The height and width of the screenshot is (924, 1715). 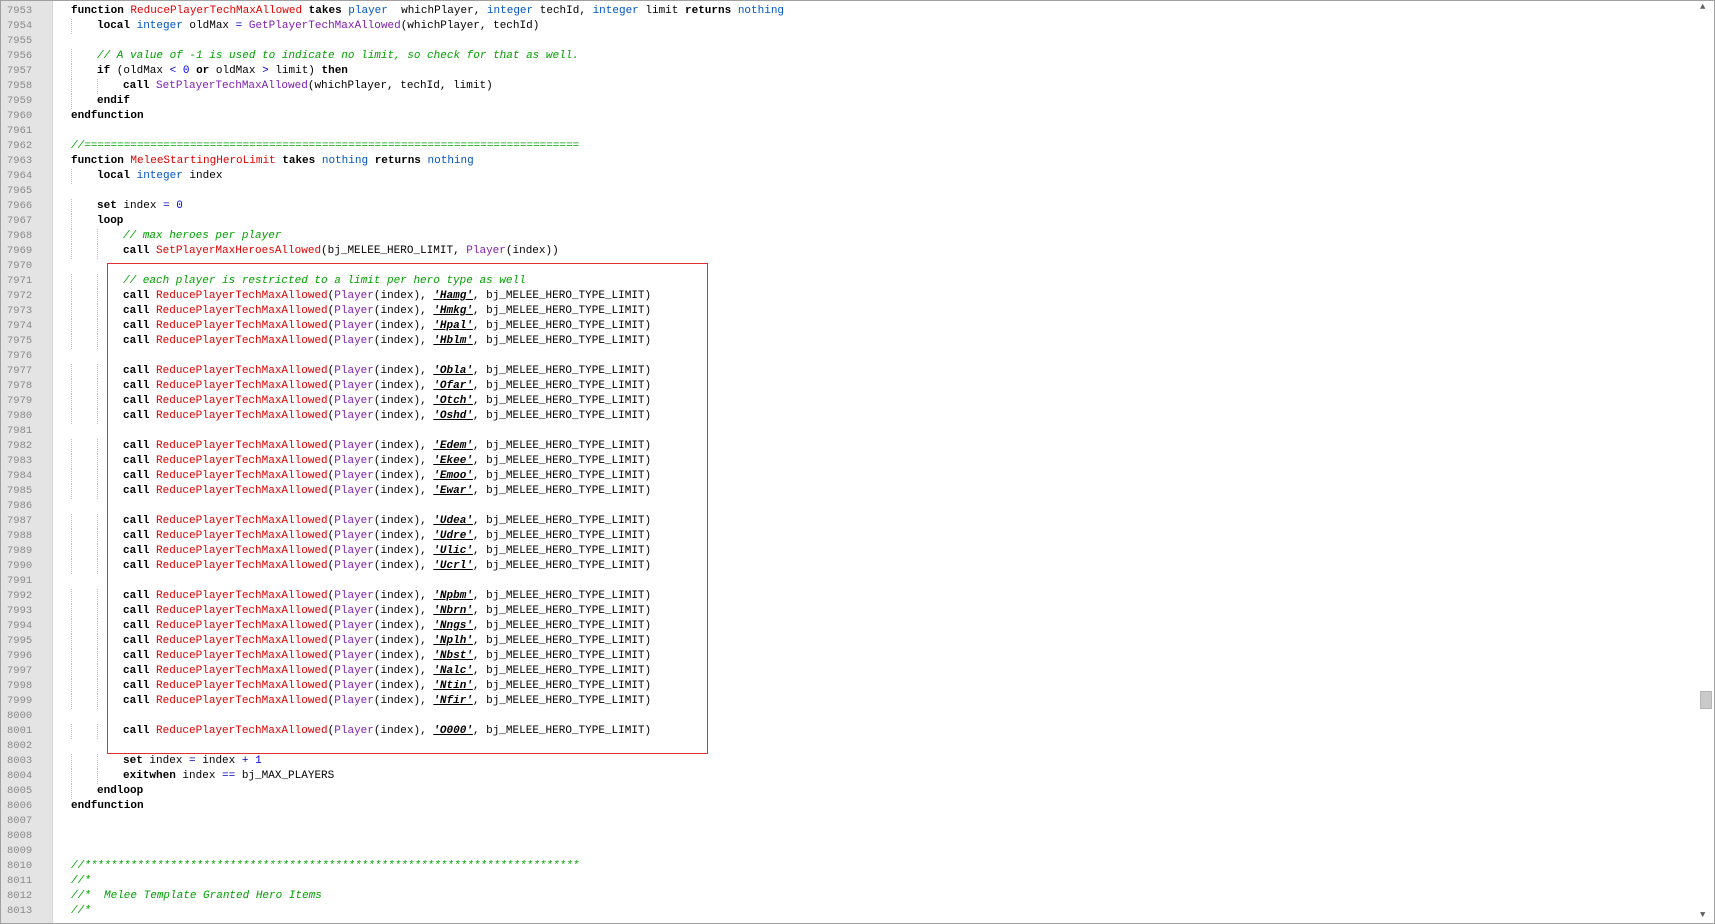 I want to click on code-token: ==, so click(x=229, y=776).